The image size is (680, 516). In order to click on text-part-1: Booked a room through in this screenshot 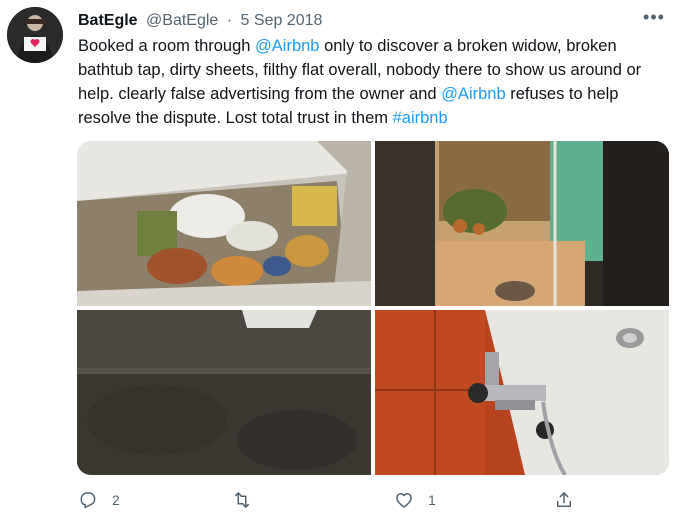, I will do `click(167, 46)`.